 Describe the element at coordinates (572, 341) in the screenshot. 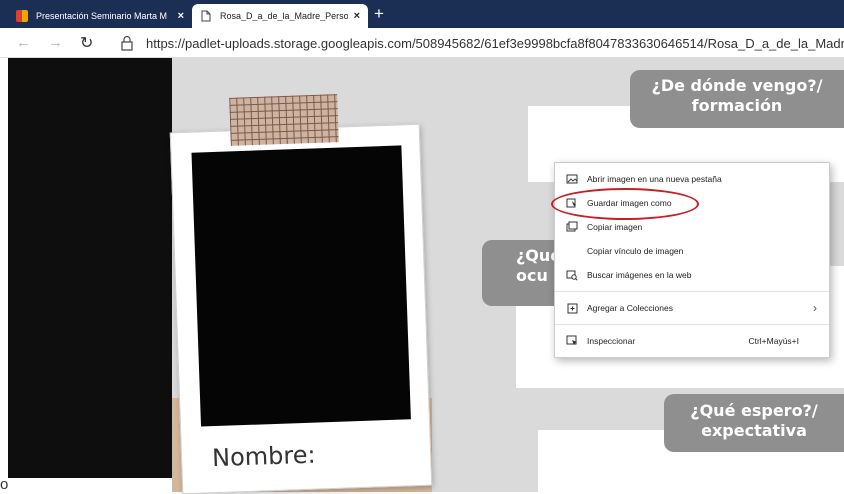

I see `inspect-icon` at that location.